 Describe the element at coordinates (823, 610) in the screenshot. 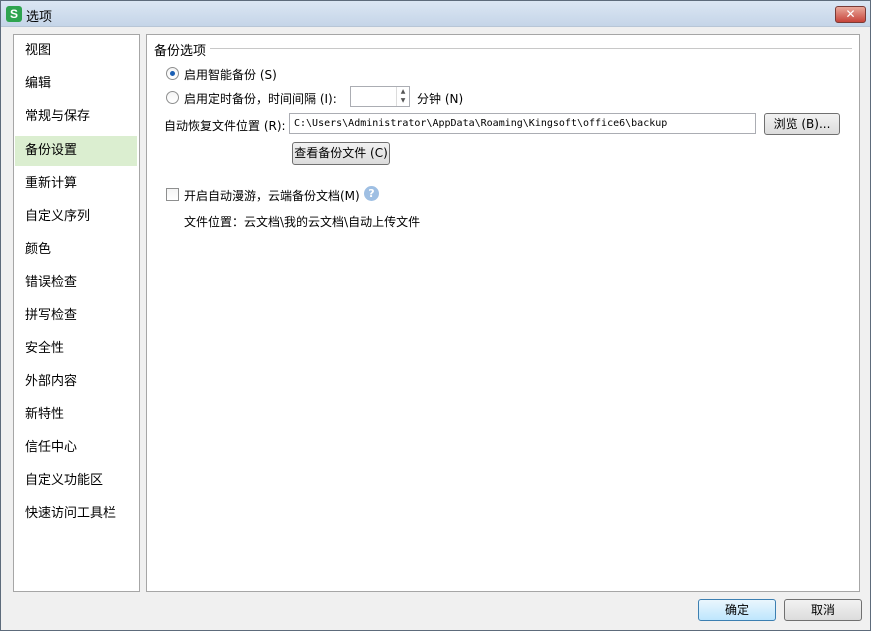

I see `cancel-button: 取消` at that location.